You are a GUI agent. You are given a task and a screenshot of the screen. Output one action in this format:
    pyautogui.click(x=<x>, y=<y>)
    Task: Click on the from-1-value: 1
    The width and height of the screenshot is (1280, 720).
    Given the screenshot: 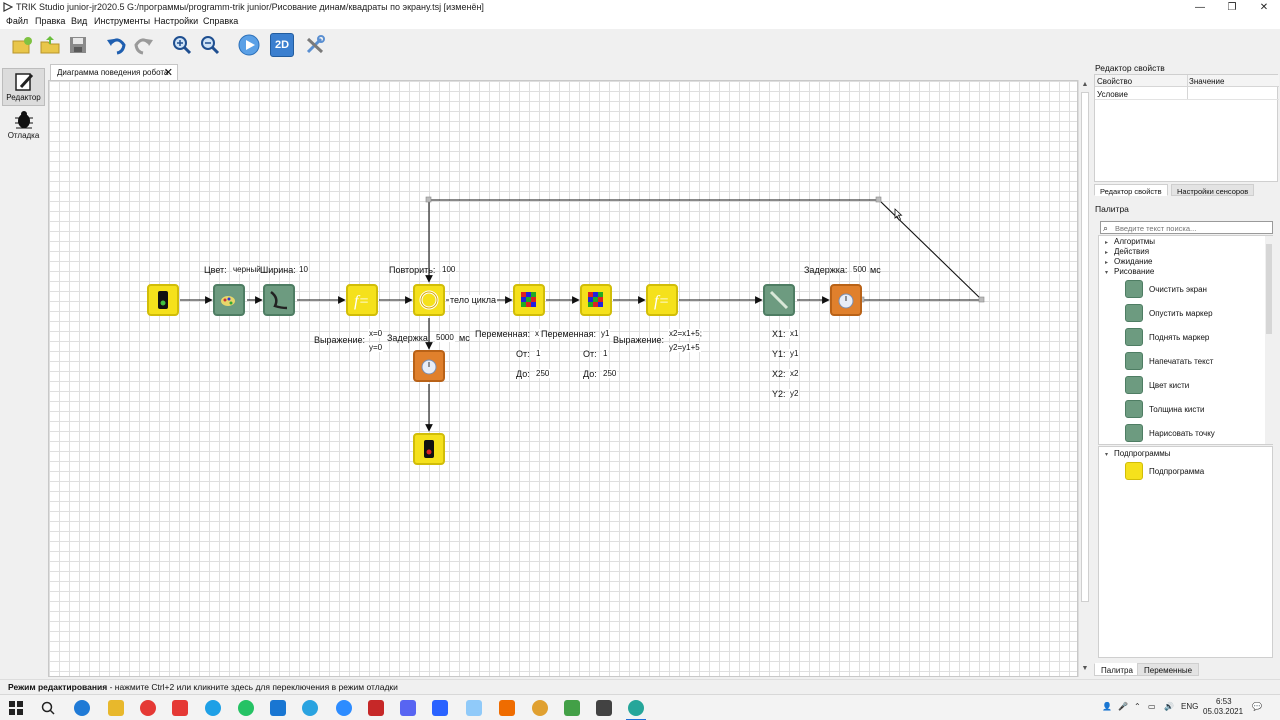 What is the action you would take?
    pyautogui.click(x=538, y=353)
    